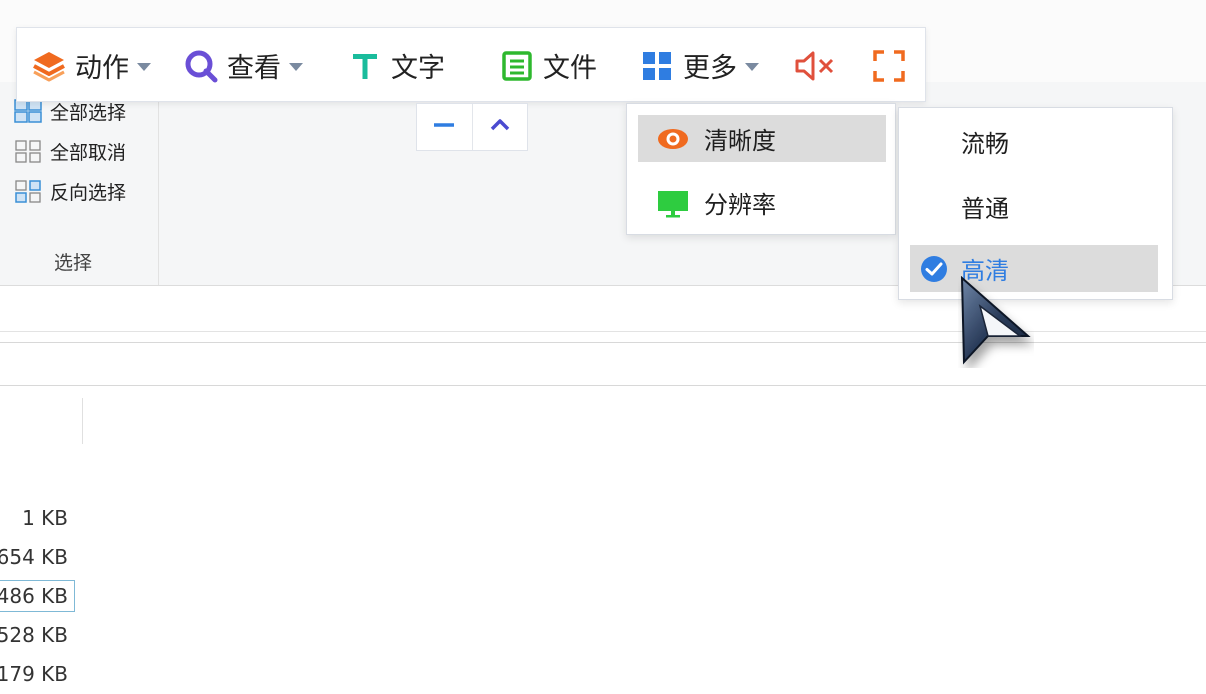 This screenshot has width=1206, height=694. What do you see at coordinates (985, 143) in the screenshot?
I see `submenu-item-smooth-label: 流畅` at bounding box center [985, 143].